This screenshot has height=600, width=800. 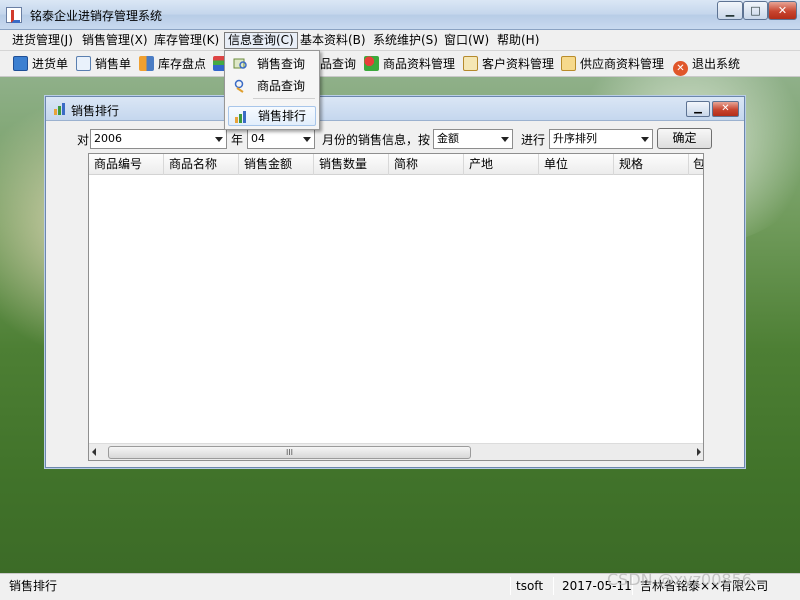 What do you see at coordinates (103, 64) in the screenshot?
I see `toolbar-sales-order: 销售单` at bounding box center [103, 64].